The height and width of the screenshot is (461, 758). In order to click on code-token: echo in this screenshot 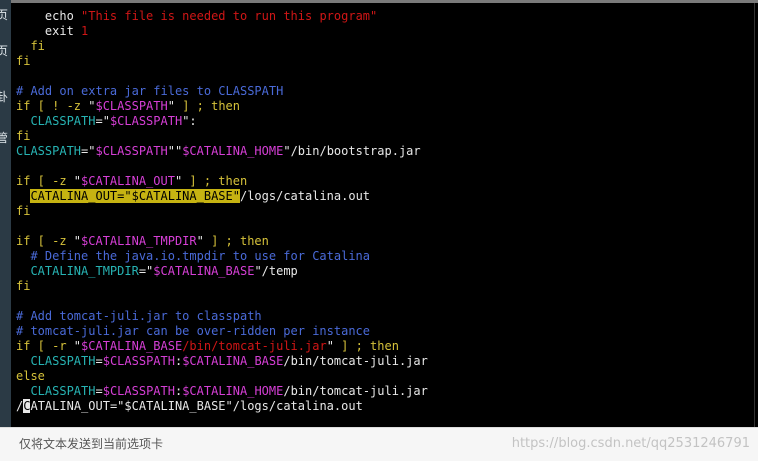, I will do `click(49, 16)`.